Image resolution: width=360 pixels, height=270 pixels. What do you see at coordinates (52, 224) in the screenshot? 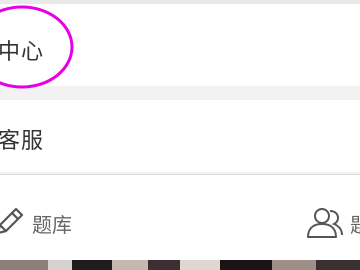
I see `tab-label: 题库` at bounding box center [52, 224].